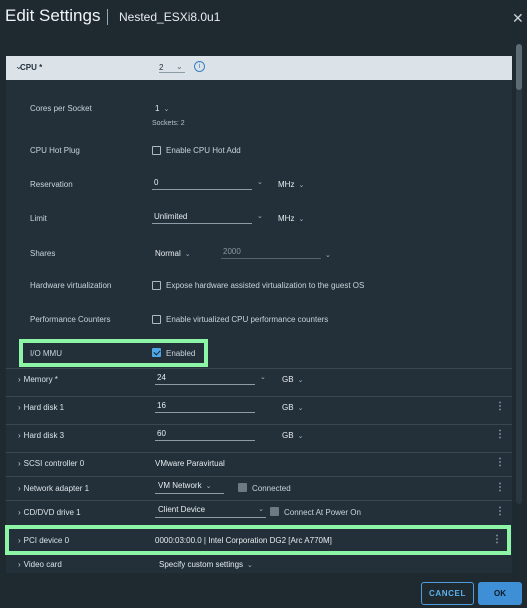  I want to click on cores-per-socket-select: 1 ⌄, so click(162, 108).